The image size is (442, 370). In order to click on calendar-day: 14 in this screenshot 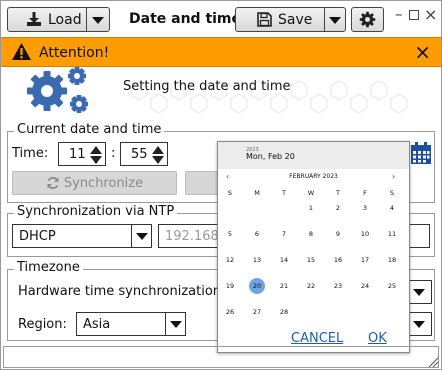, I will do `click(284, 260)`.